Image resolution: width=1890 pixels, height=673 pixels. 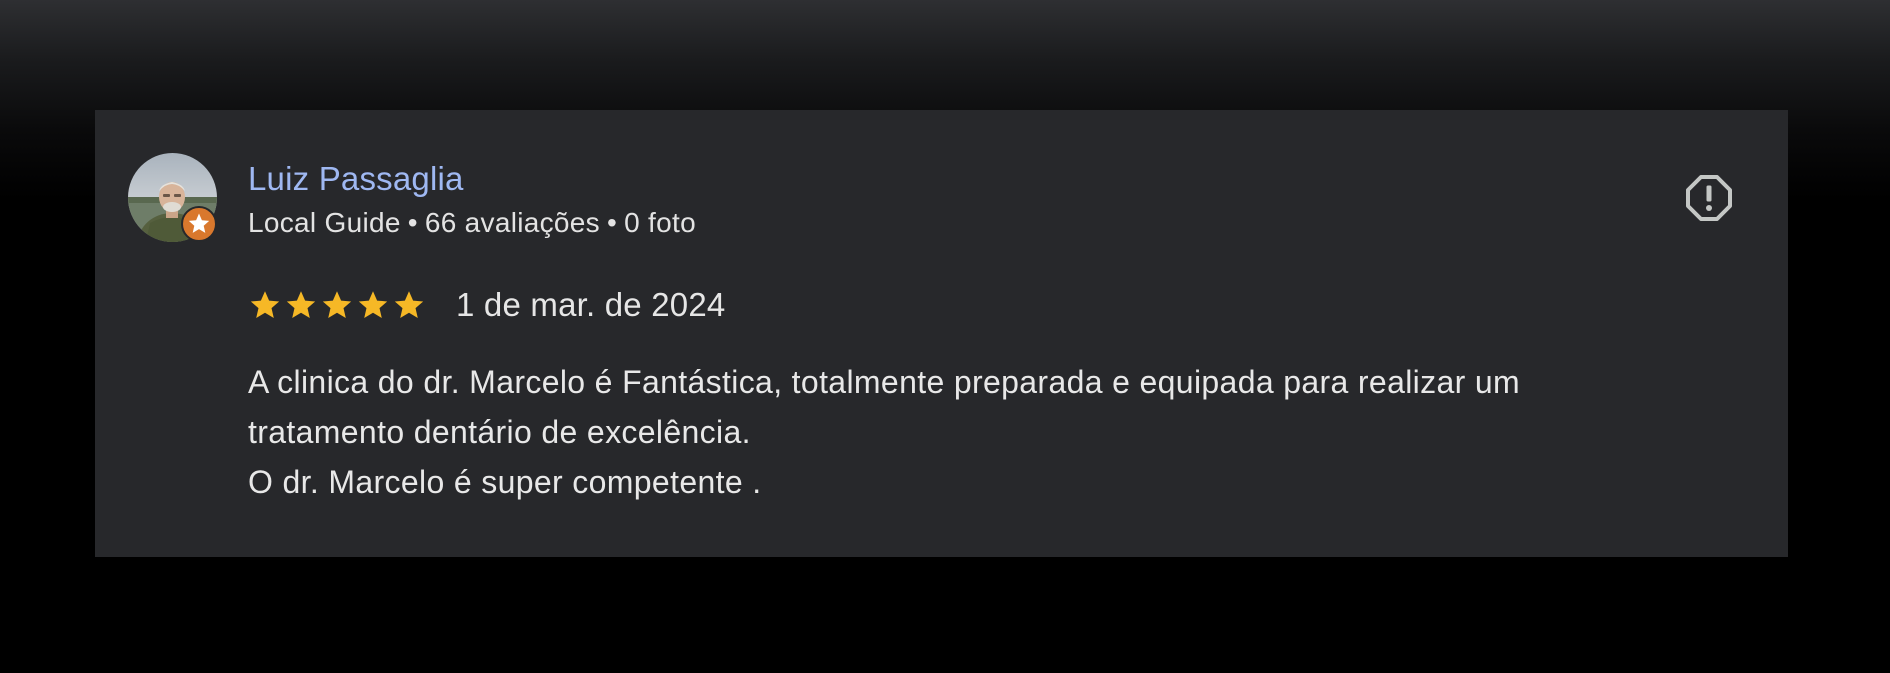 I want to click on reviews-count: 66 avaliações, so click(x=512, y=222).